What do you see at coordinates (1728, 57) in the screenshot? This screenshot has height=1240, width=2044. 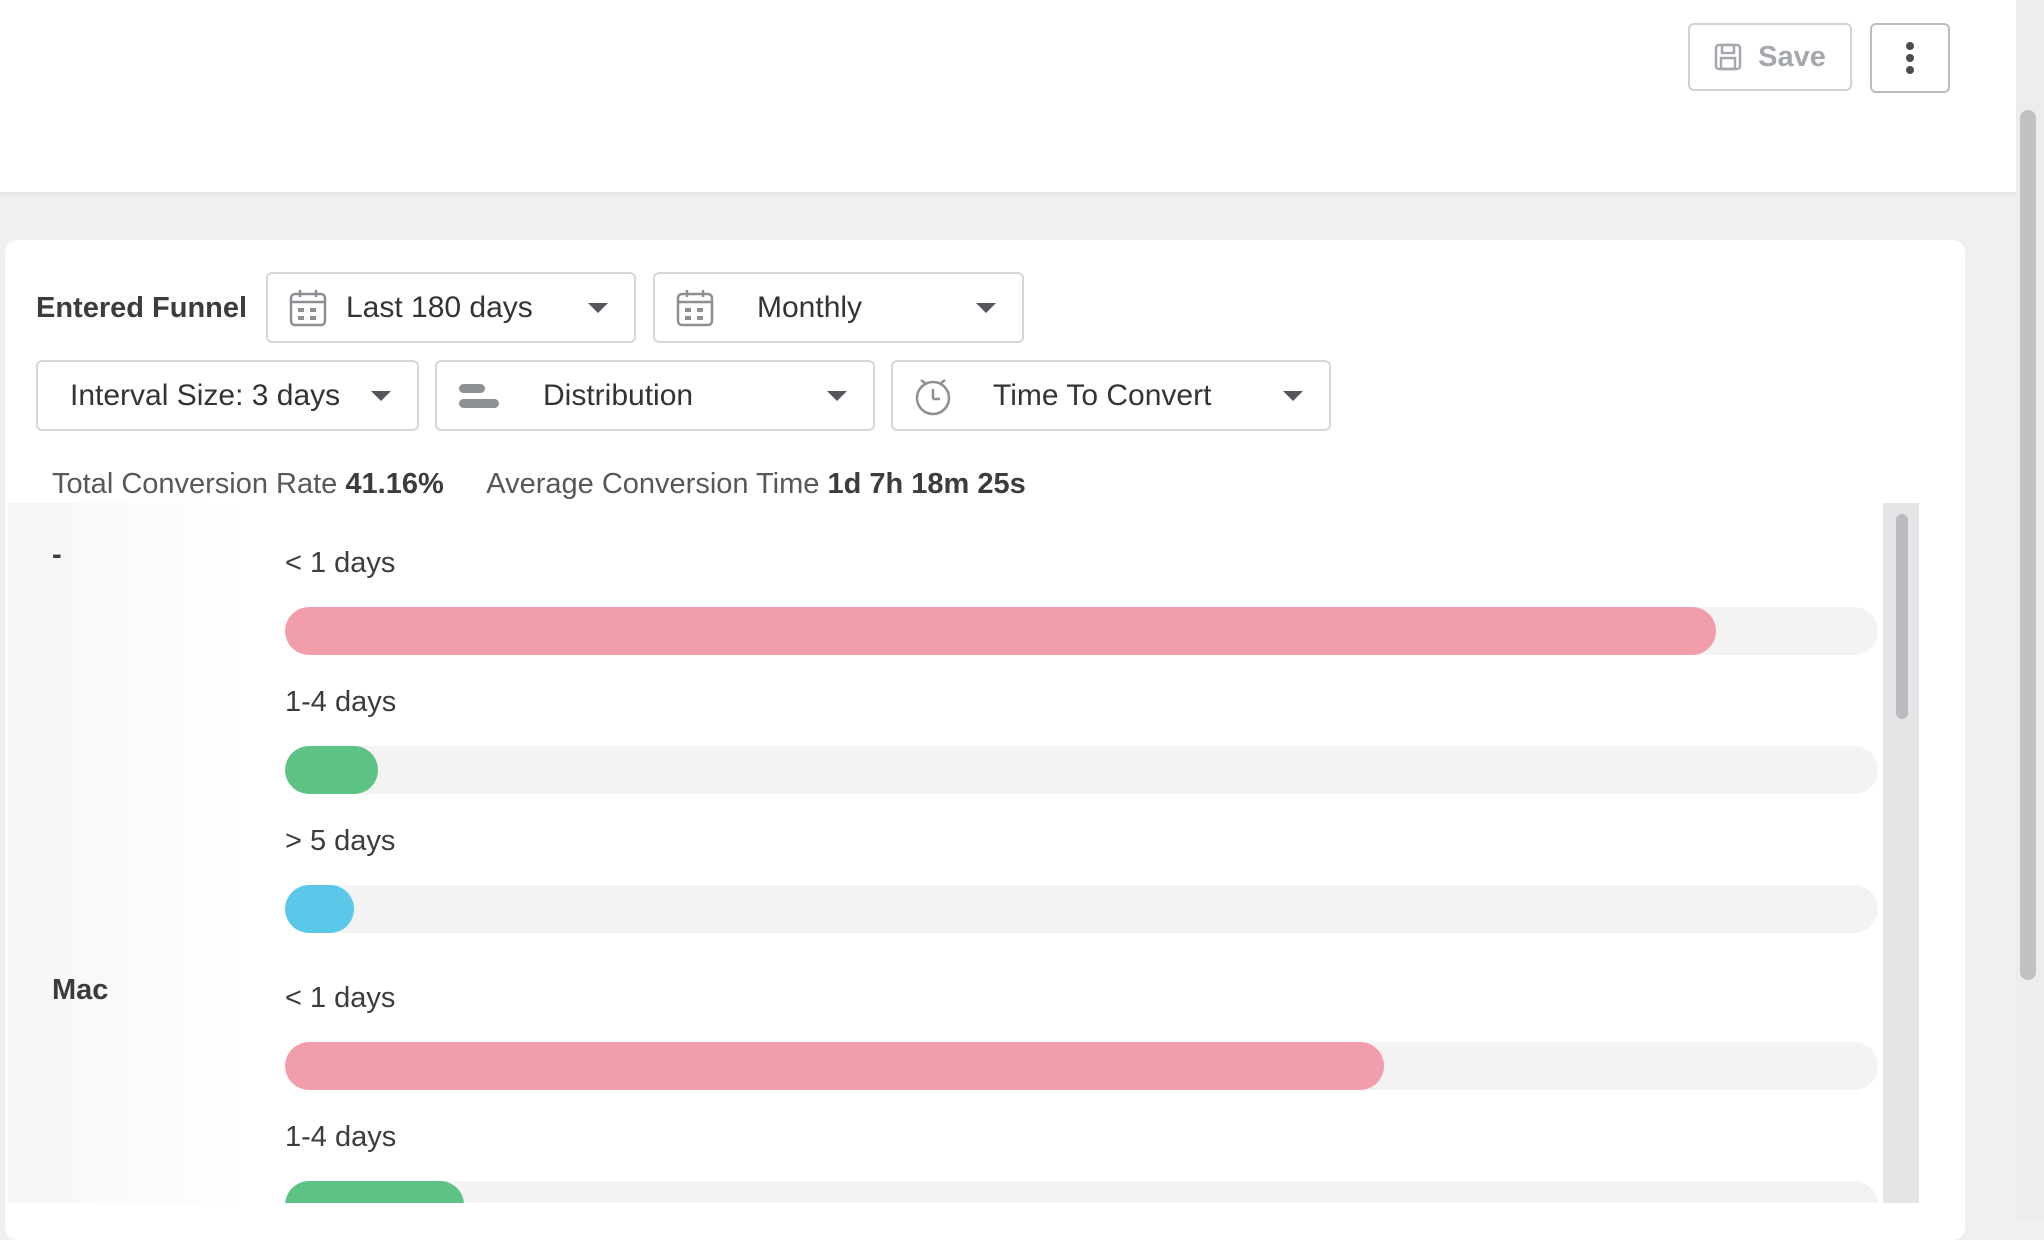 I see `floppy-disk-icon` at bounding box center [1728, 57].